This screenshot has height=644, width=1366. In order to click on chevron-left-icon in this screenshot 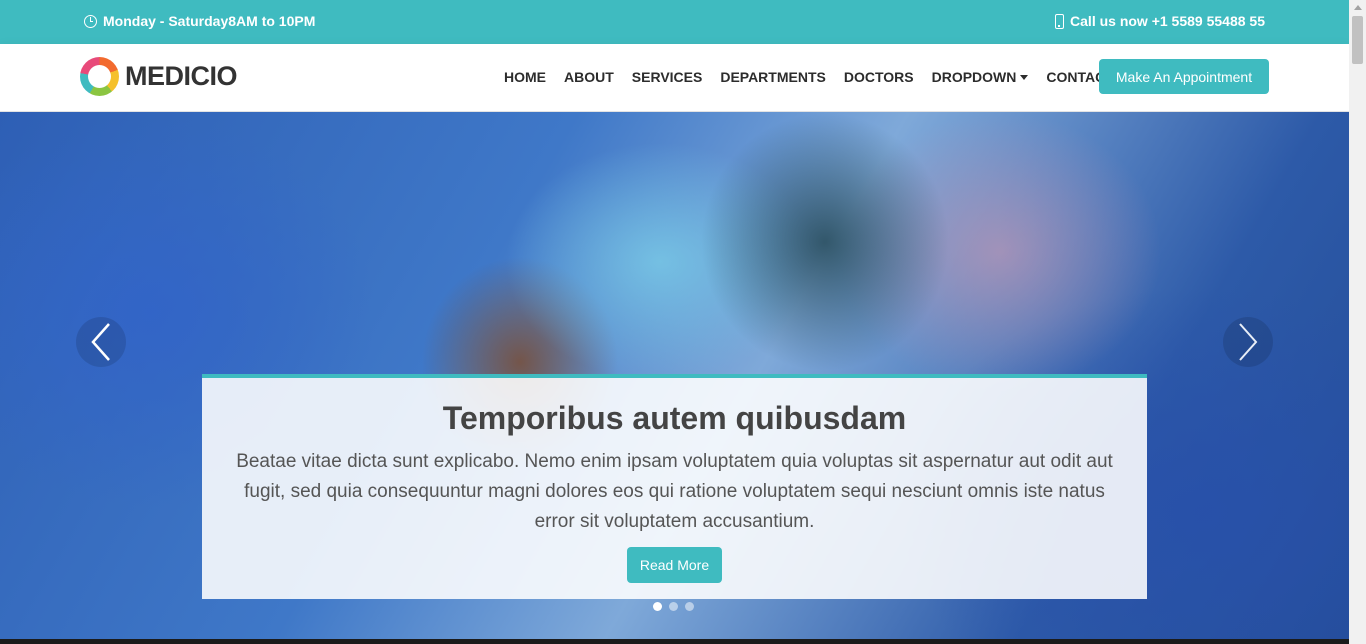, I will do `click(100, 342)`.